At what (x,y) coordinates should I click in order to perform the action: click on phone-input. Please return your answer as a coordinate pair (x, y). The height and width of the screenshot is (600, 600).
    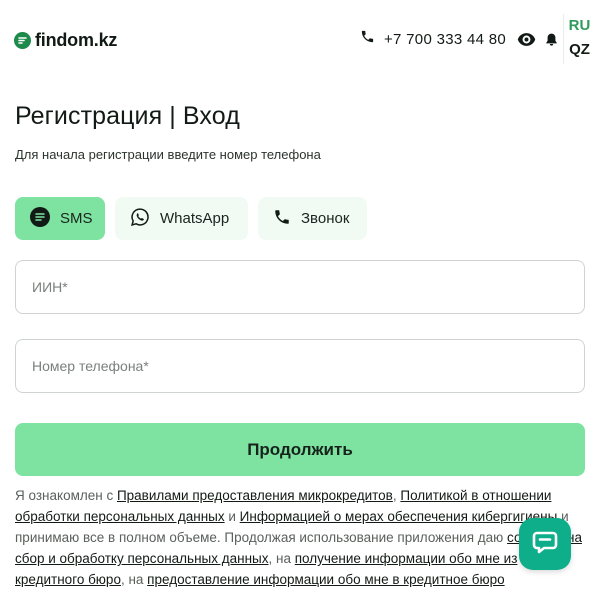
    Looking at the image, I should click on (300, 366).